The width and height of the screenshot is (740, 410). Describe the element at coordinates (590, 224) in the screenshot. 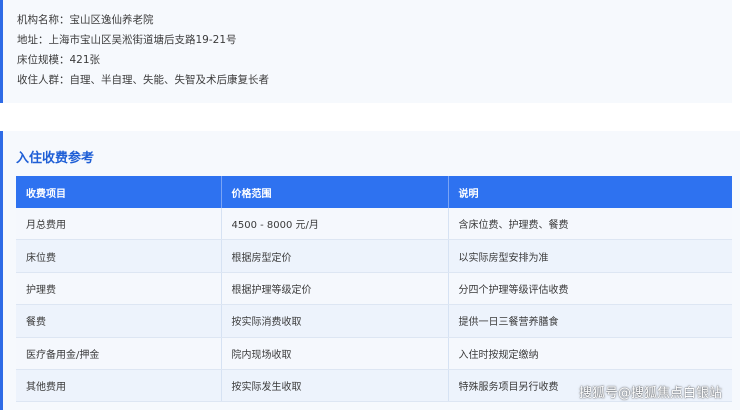

I see `fee-note-cell: 含床位费、护理费、餐费` at that location.